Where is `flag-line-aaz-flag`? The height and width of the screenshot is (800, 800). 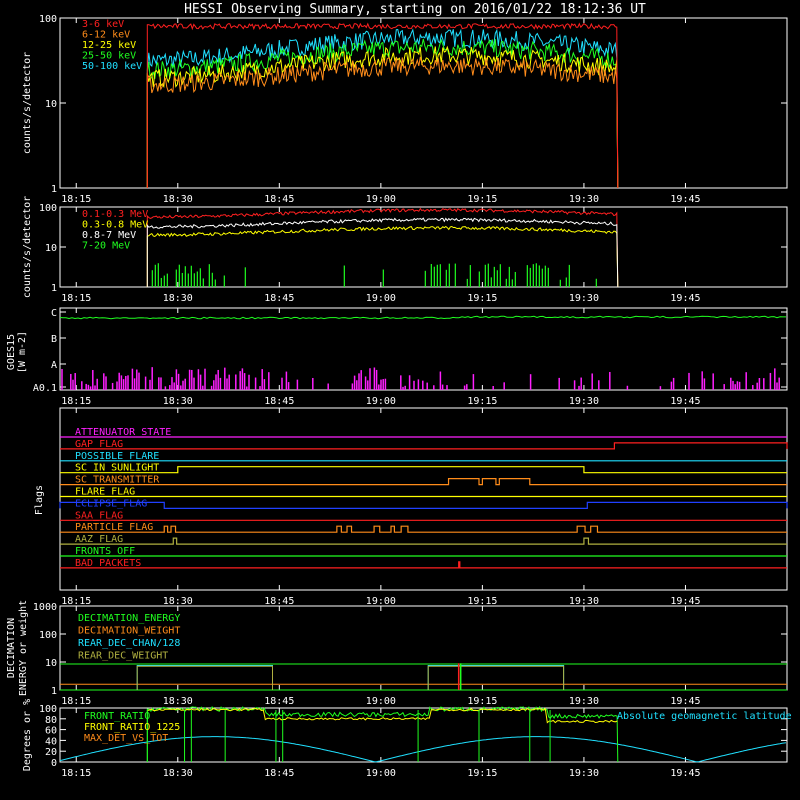
flag-line-aaz-flag is located at coordinates (423, 541).